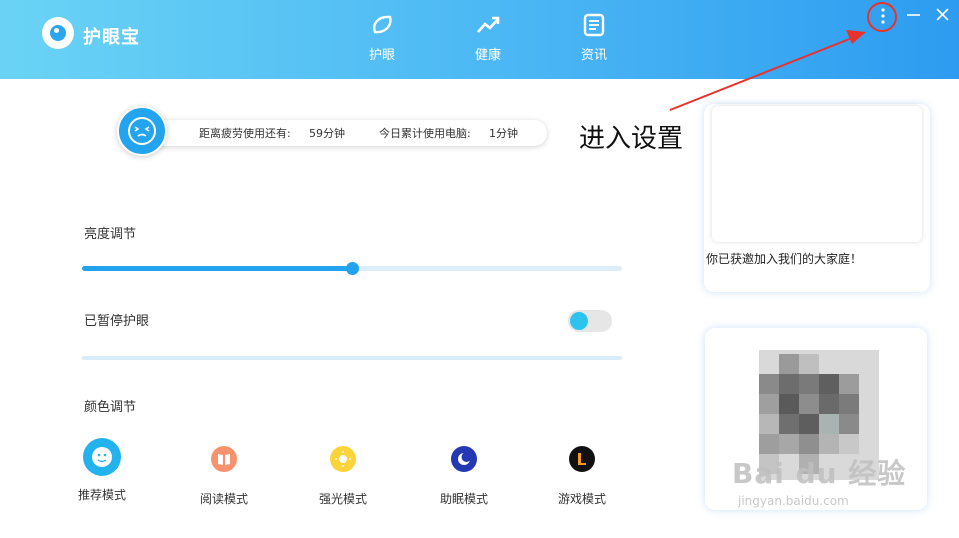 This screenshot has height=538, width=959. What do you see at coordinates (382, 38) in the screenshot?
I see `tab-eye-care: 护眼` at bounding box center [382, 38].